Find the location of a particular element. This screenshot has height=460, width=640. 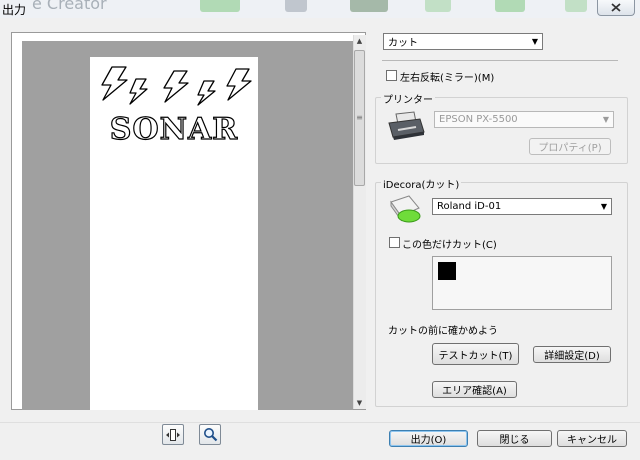

cutter-dropdown-value: Roland iD-01 is located at coordinates (469, 206).